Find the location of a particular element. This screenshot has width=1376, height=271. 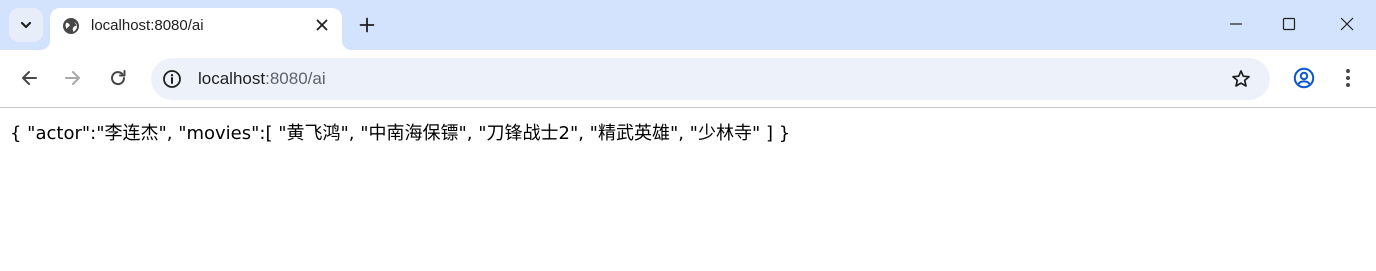

menu-button is located at coordinates (1348, 78).